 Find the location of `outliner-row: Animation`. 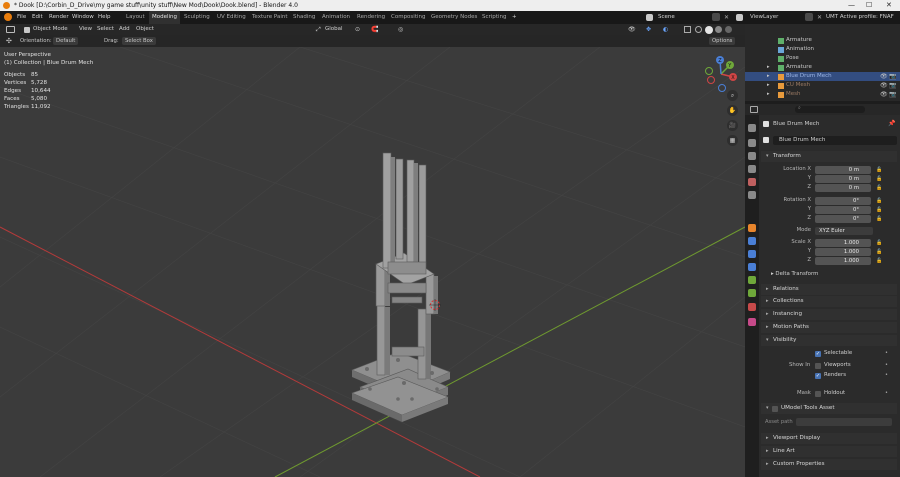

outliner-row: Animation is located at coordinates (822, 49).